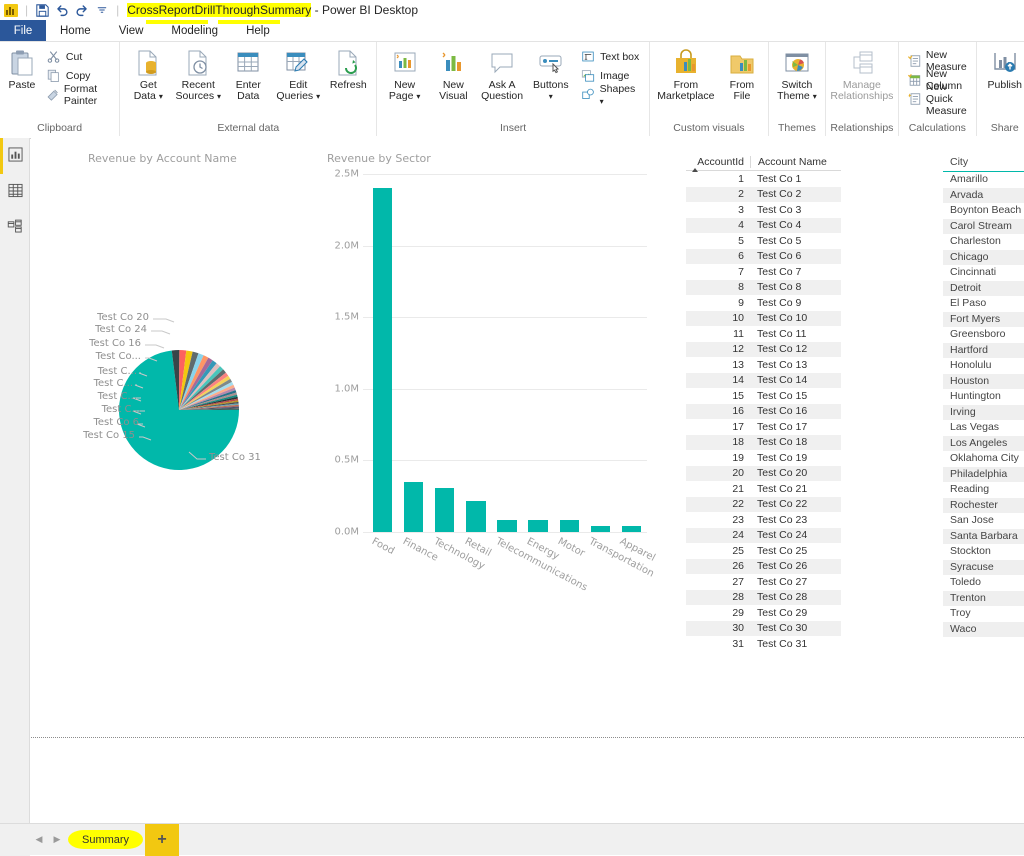 The width and height of the screenshot is (1024, 856). I want to click on publish-button: Publish, so click(1002, 68).